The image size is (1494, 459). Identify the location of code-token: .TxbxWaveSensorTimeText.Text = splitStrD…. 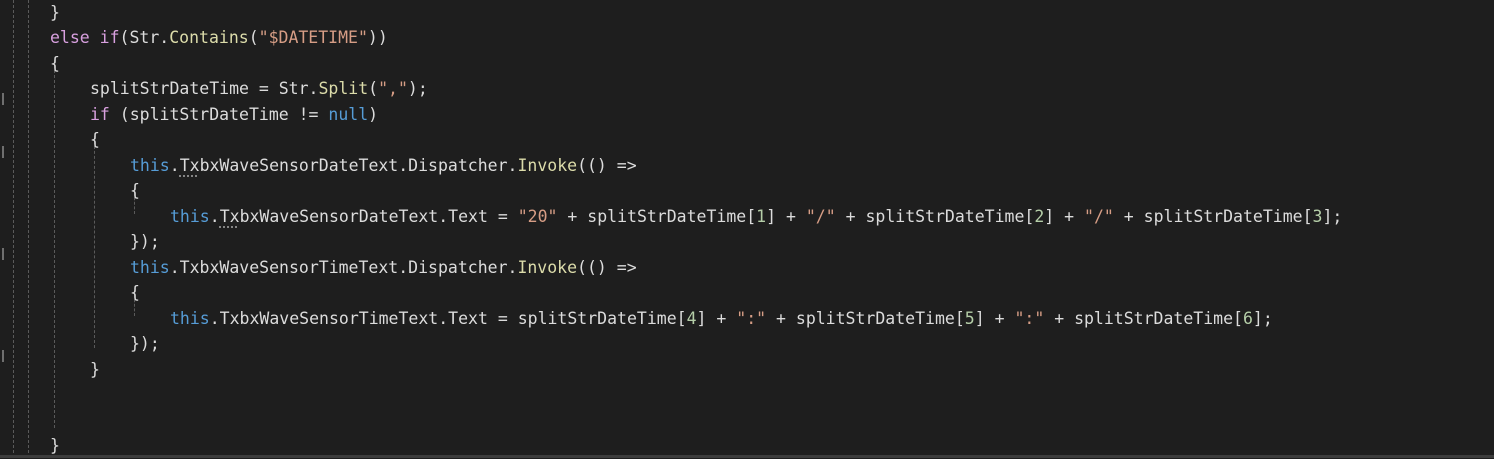
(448, 318).